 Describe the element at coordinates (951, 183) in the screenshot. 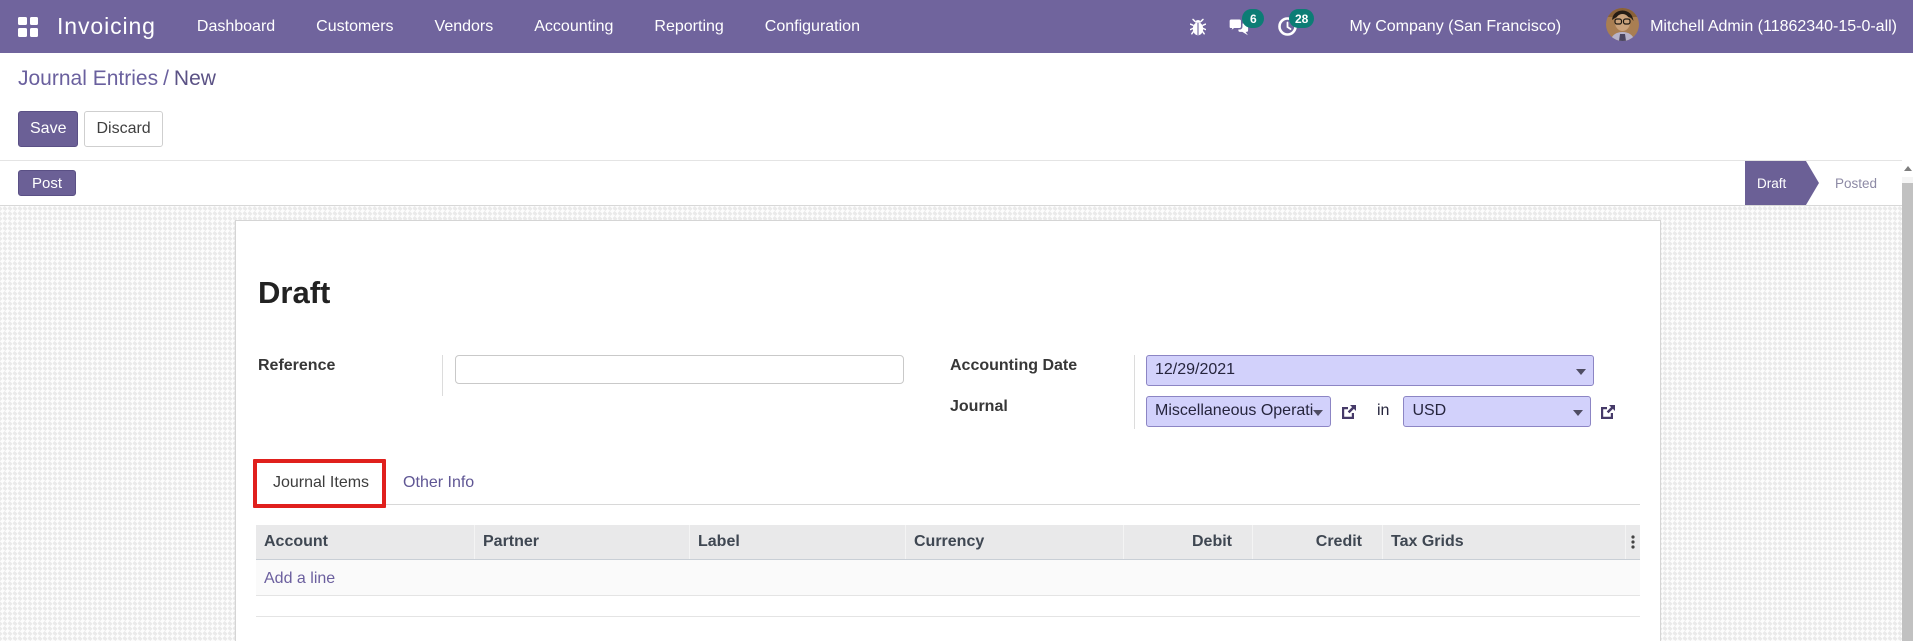

I see `form-statusbar: Post Draft Posted` at that location.